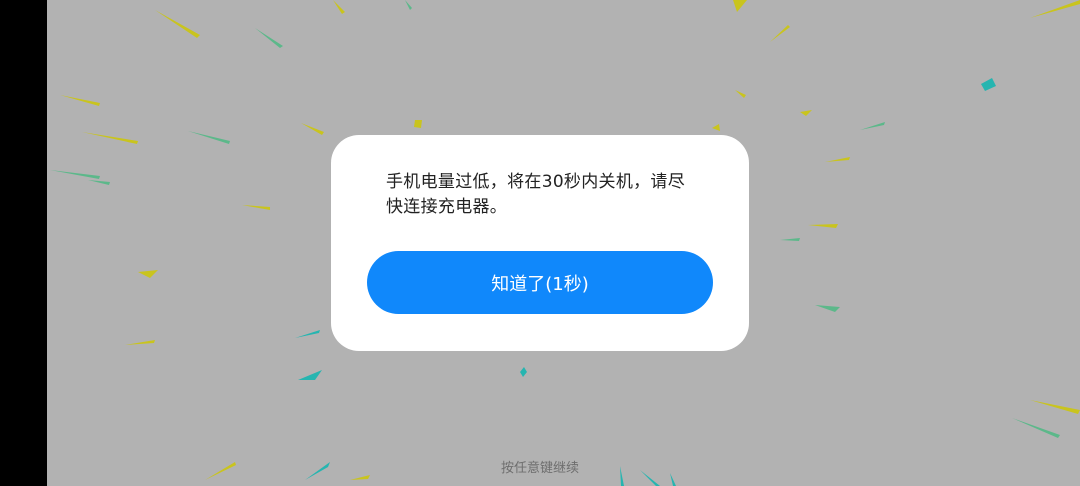 The image size is (1080, 486). I want to click on dialog-message: 手机电量过低，将在30秒内关机，请尽快连接充电器。, so click(536, 194).